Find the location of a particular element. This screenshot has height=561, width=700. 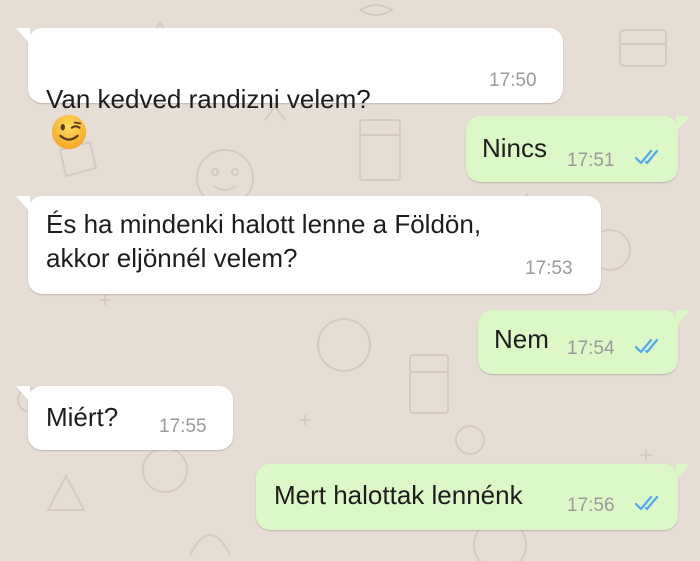

message-bubble-outgoing: Nem 17:54 is located at coordinates (584, 342).